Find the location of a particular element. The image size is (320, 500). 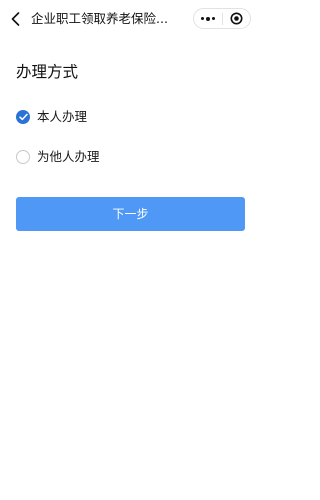

close-button is located at coordinates (237, 18).